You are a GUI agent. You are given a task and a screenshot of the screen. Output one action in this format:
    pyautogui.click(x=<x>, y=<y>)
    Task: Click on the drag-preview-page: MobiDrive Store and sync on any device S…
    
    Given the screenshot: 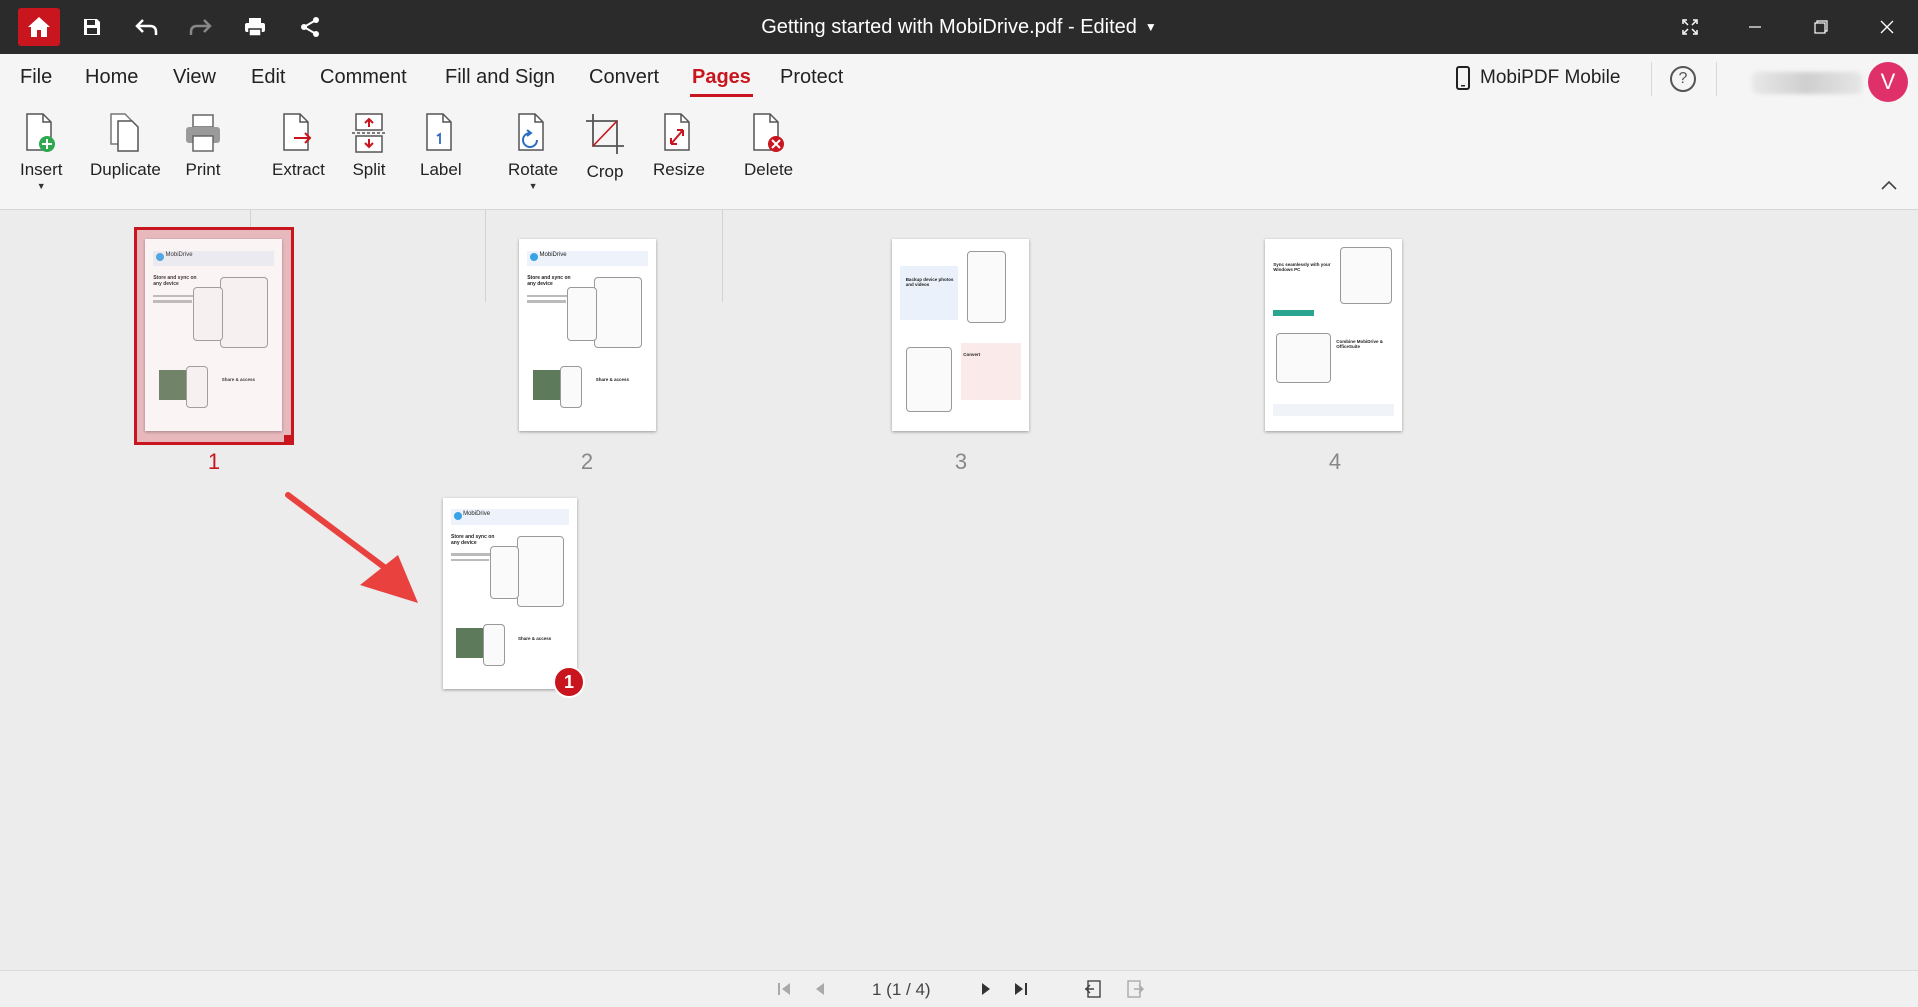 What is the action you would take?
    pyautogui.click(x=510, y=593)
    